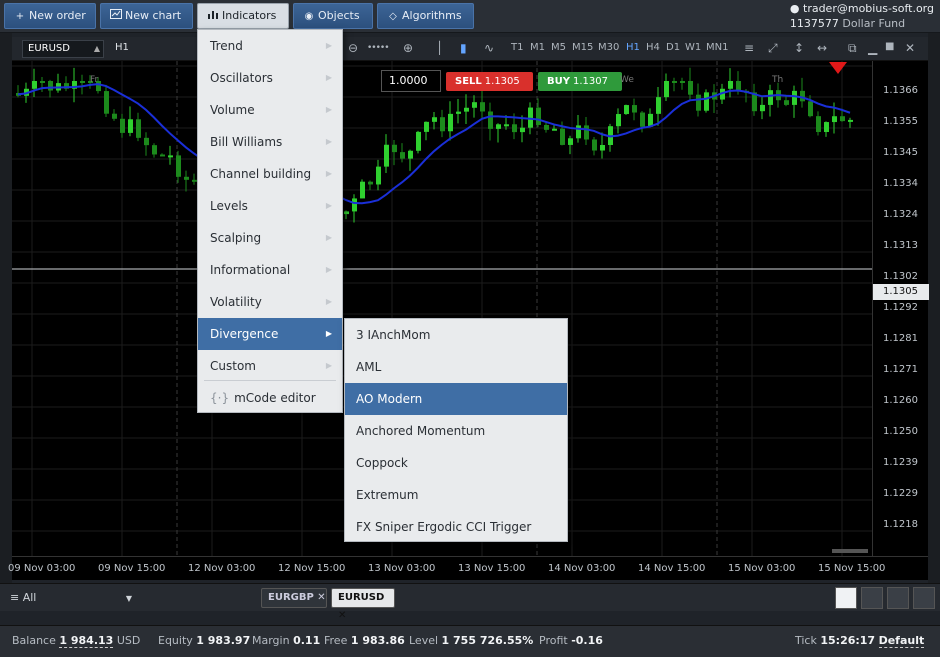  Describe the element at coordinates (456, 527) in the screenshot. I see `submenu-item-fx-sniper-ergodic-cci-trigger: FX Sniper Ergodic CCI Trigger` at that location.